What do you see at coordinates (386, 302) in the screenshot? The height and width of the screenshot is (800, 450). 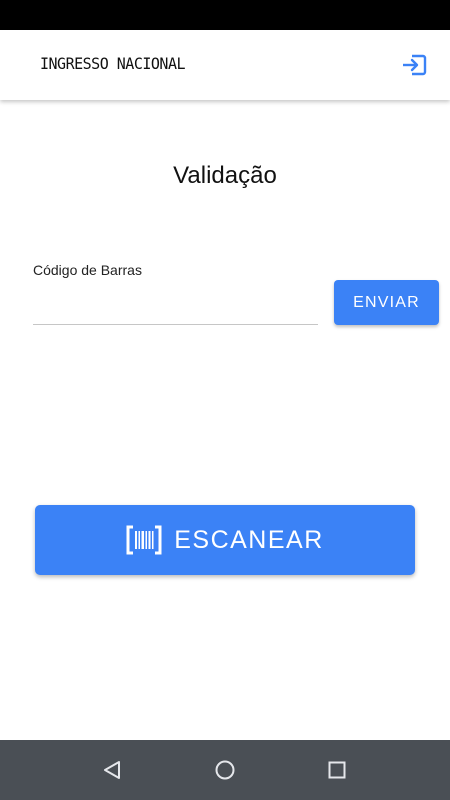 I see `send-button: ENVIAR` at bounding box center [386, 302].